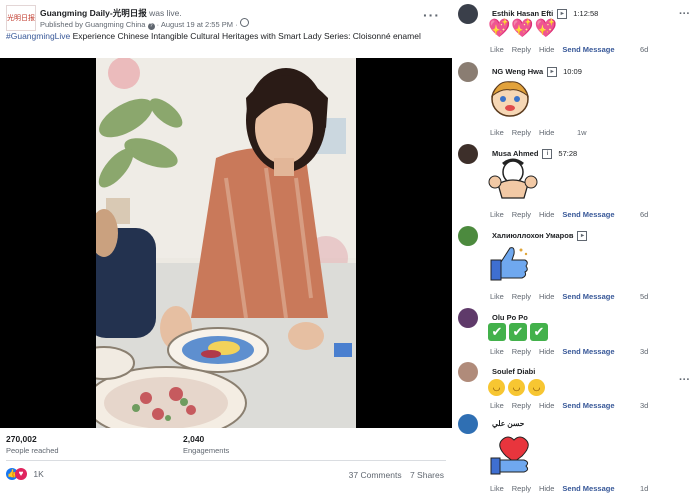  I want to click on comment-actions: Like Reply Hide Send Message 5d, so click(569, 296).